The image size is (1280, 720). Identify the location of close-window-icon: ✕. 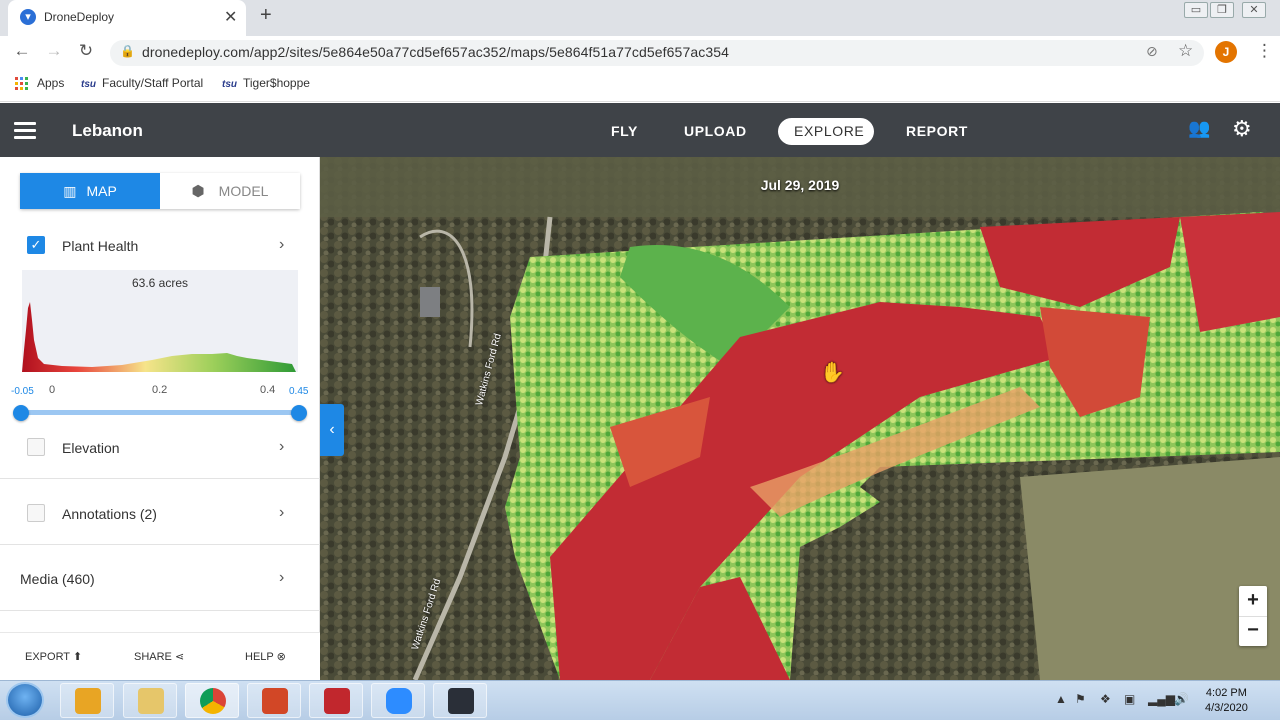
(1254, 10).